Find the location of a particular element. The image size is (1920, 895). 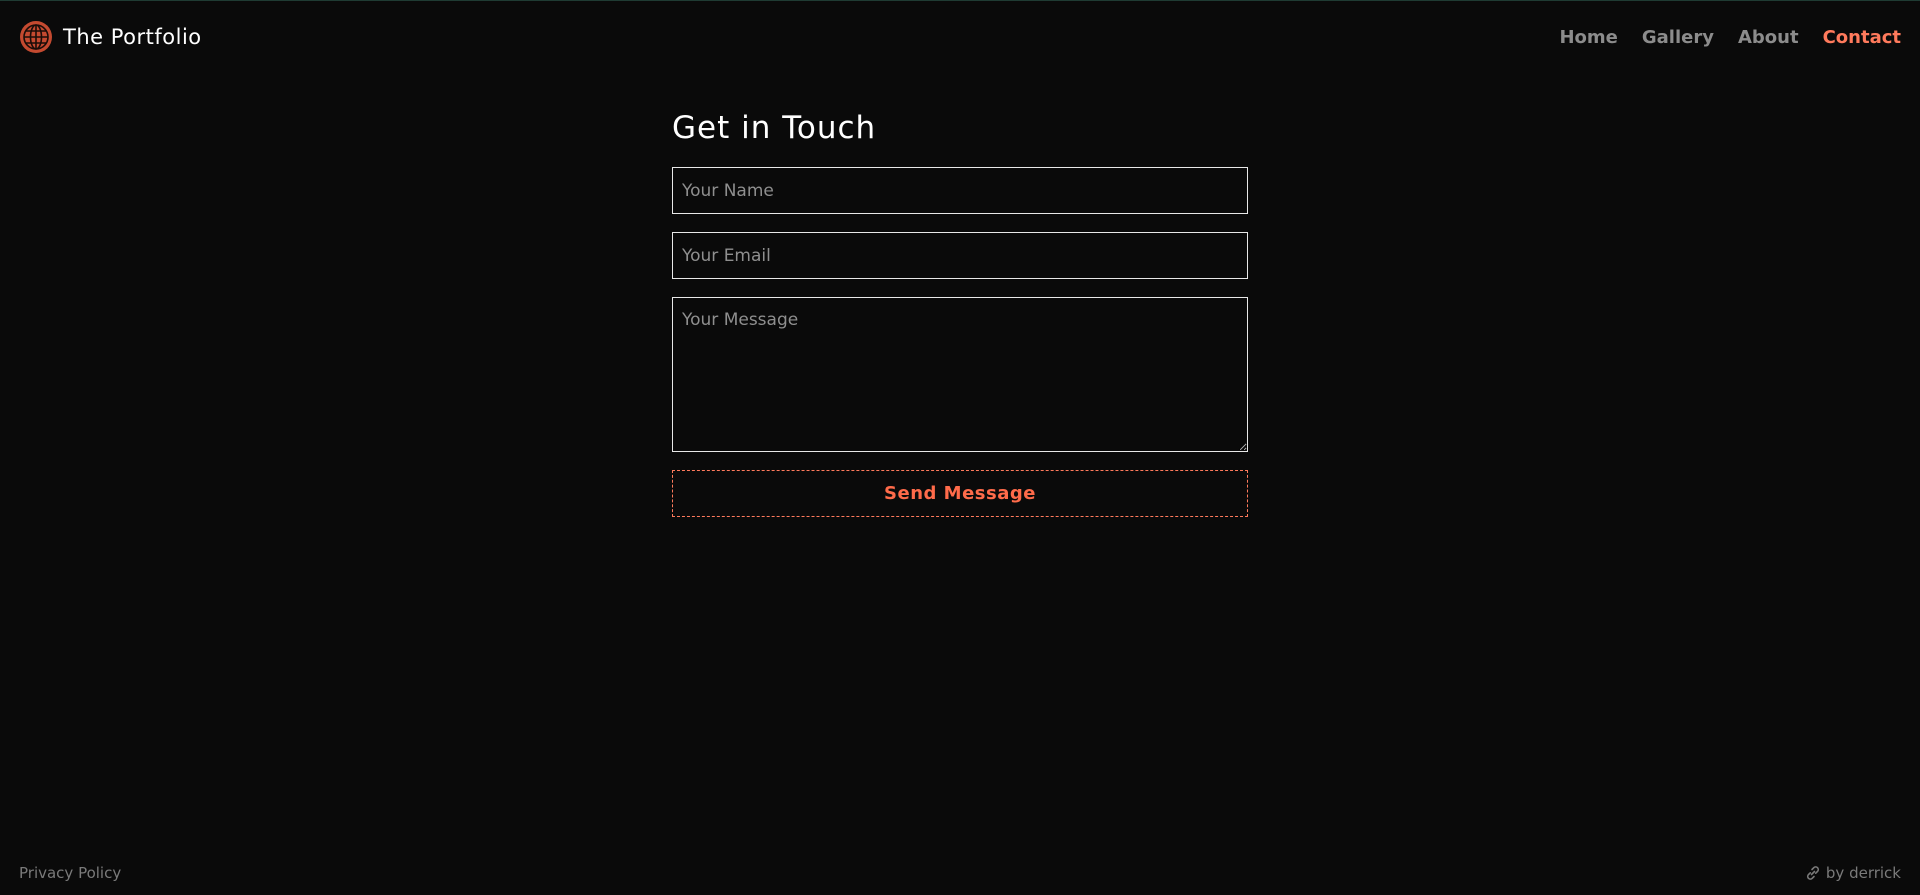

name-input is located at coordinates (960, 190).